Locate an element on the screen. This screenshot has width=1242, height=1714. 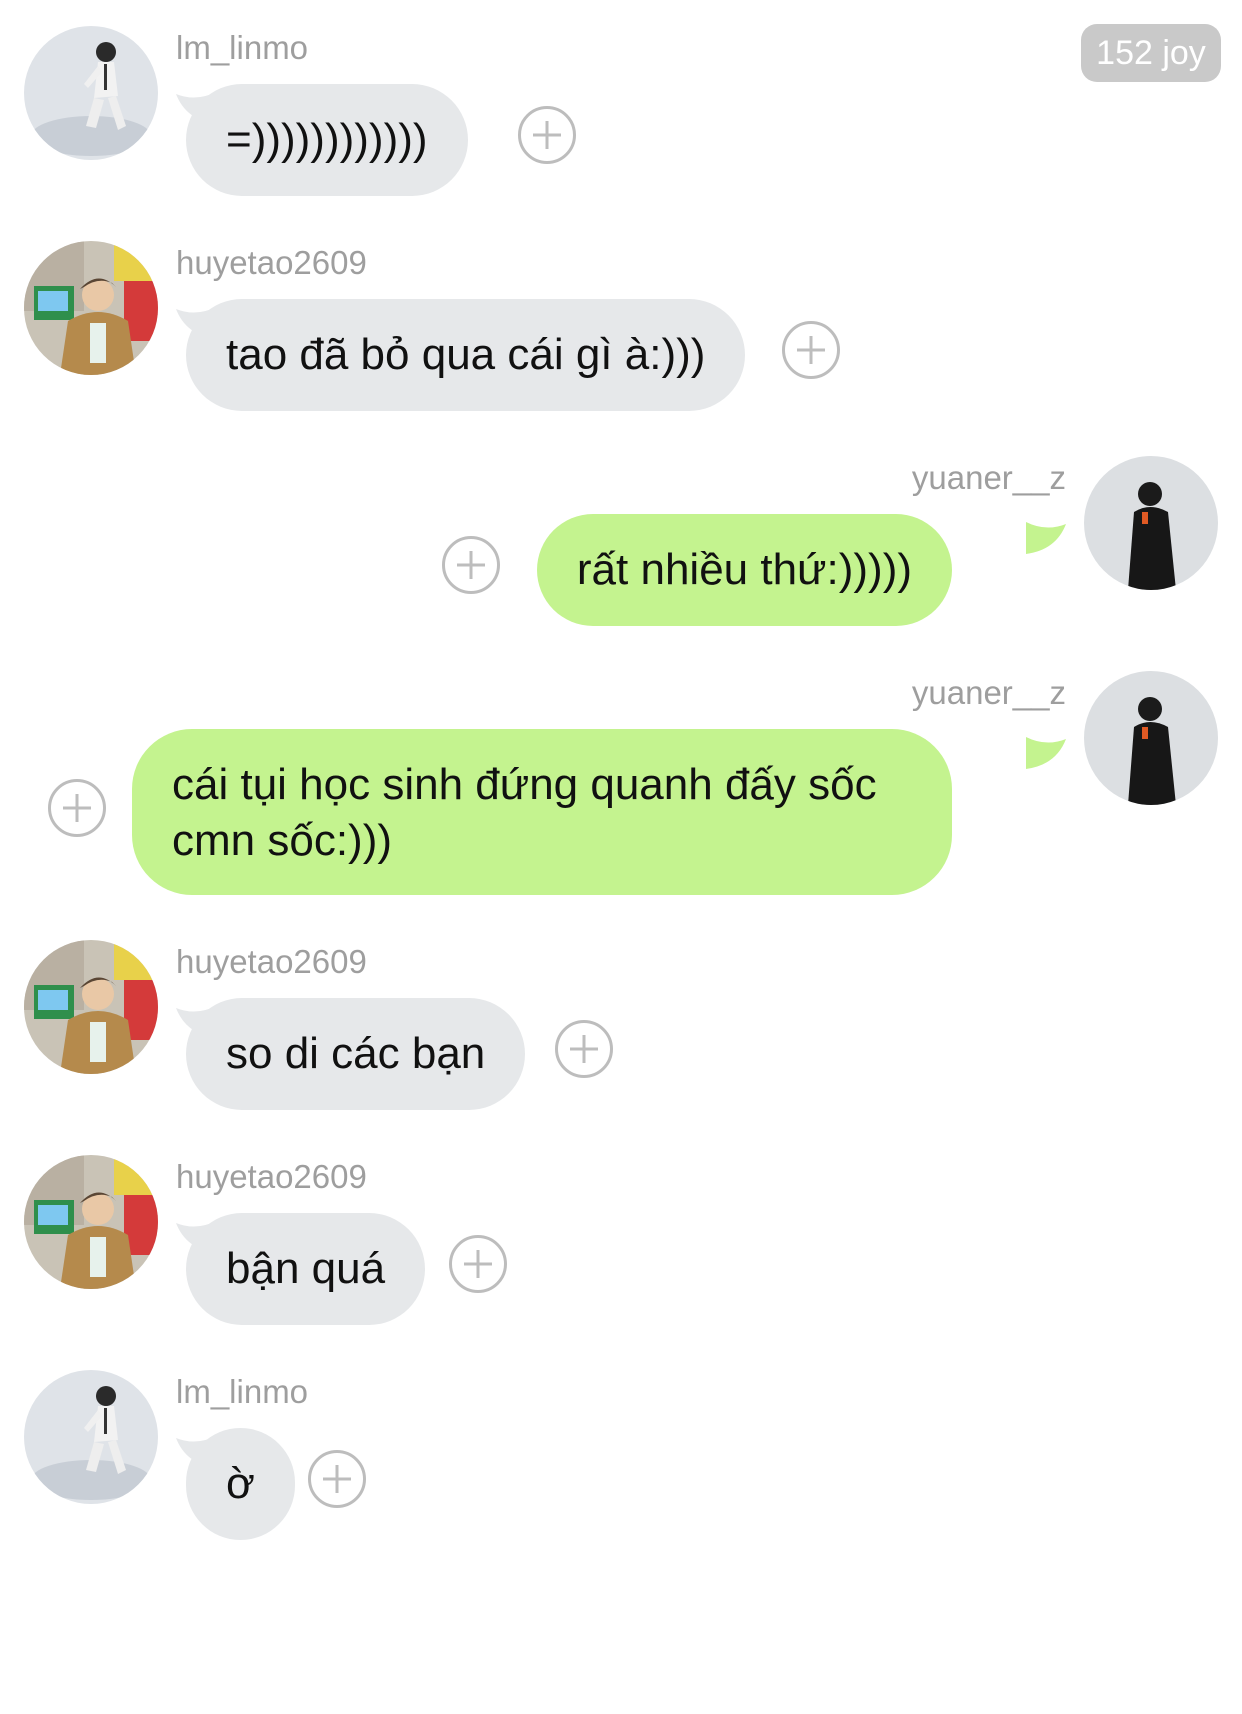
message-bubble: tao đã bỏ qua cái gì à:))) is located at coordinates (466, 355).